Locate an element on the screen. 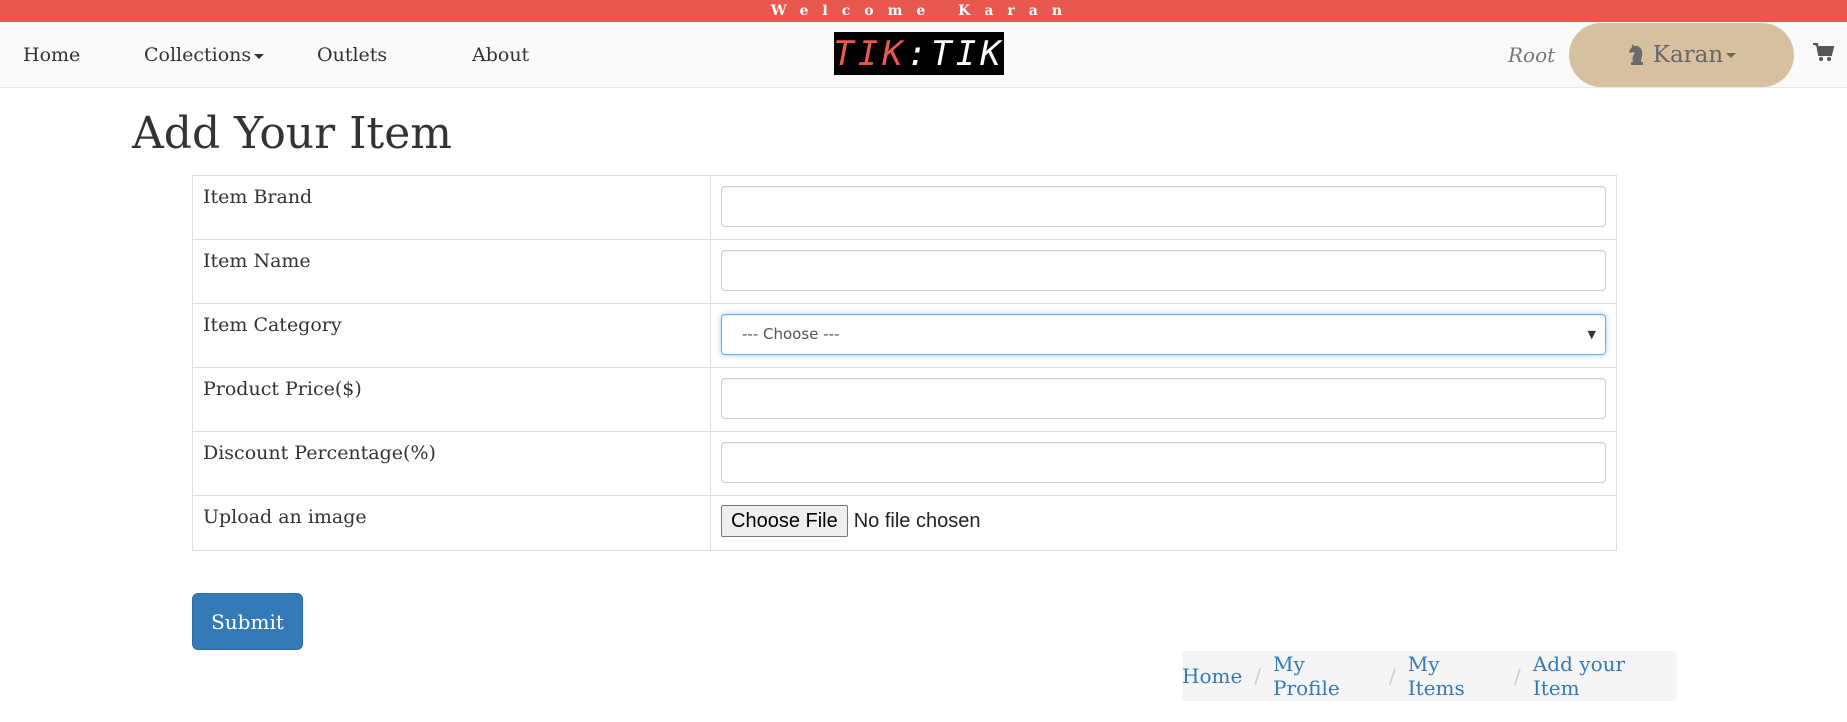 The height and width of the screenshot is (722, 1847). field-label: Discount Percentage(%) is located at coordinates (451, 463).